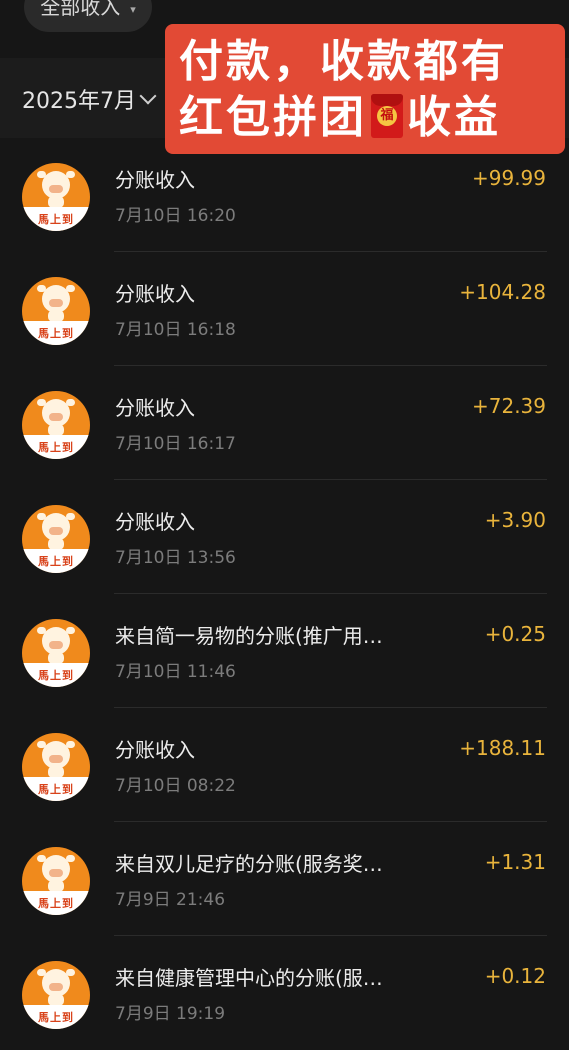 This screenshot has height=1050, width=569. What do you see at coordinates (515, 862) in the screenshot?
I see `item-amount: +1.31` at bounding box center [515, 862].